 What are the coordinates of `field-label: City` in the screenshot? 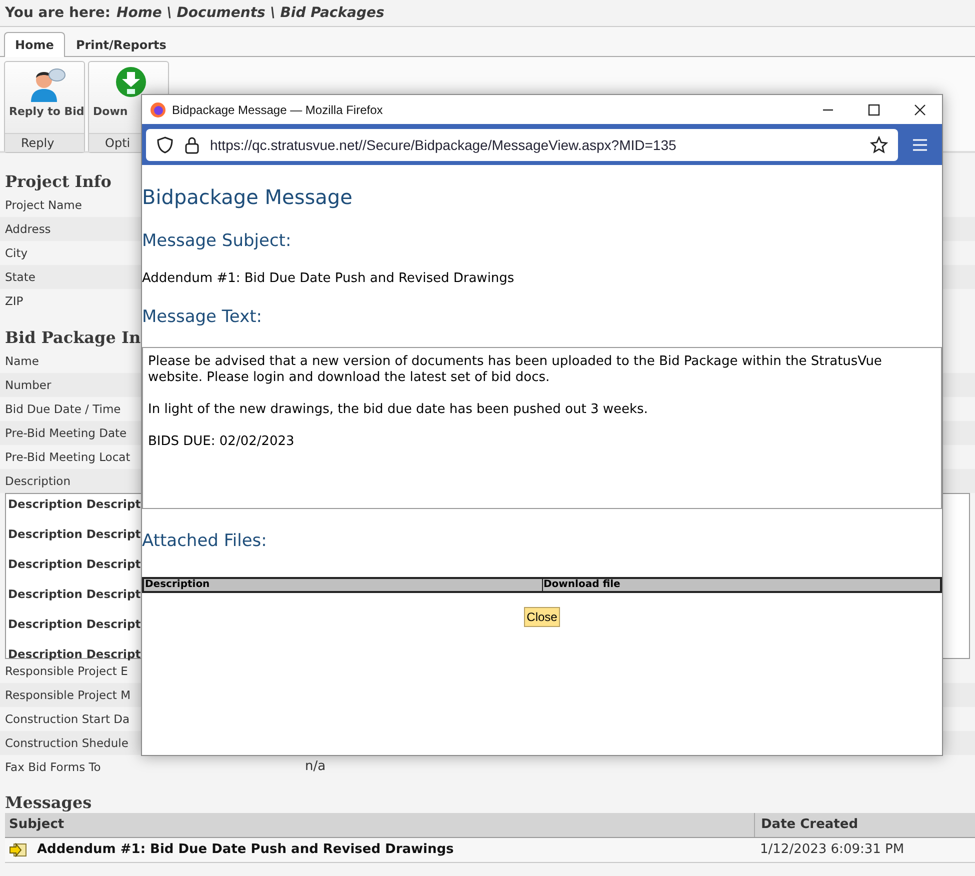 It's located at (16, 253).